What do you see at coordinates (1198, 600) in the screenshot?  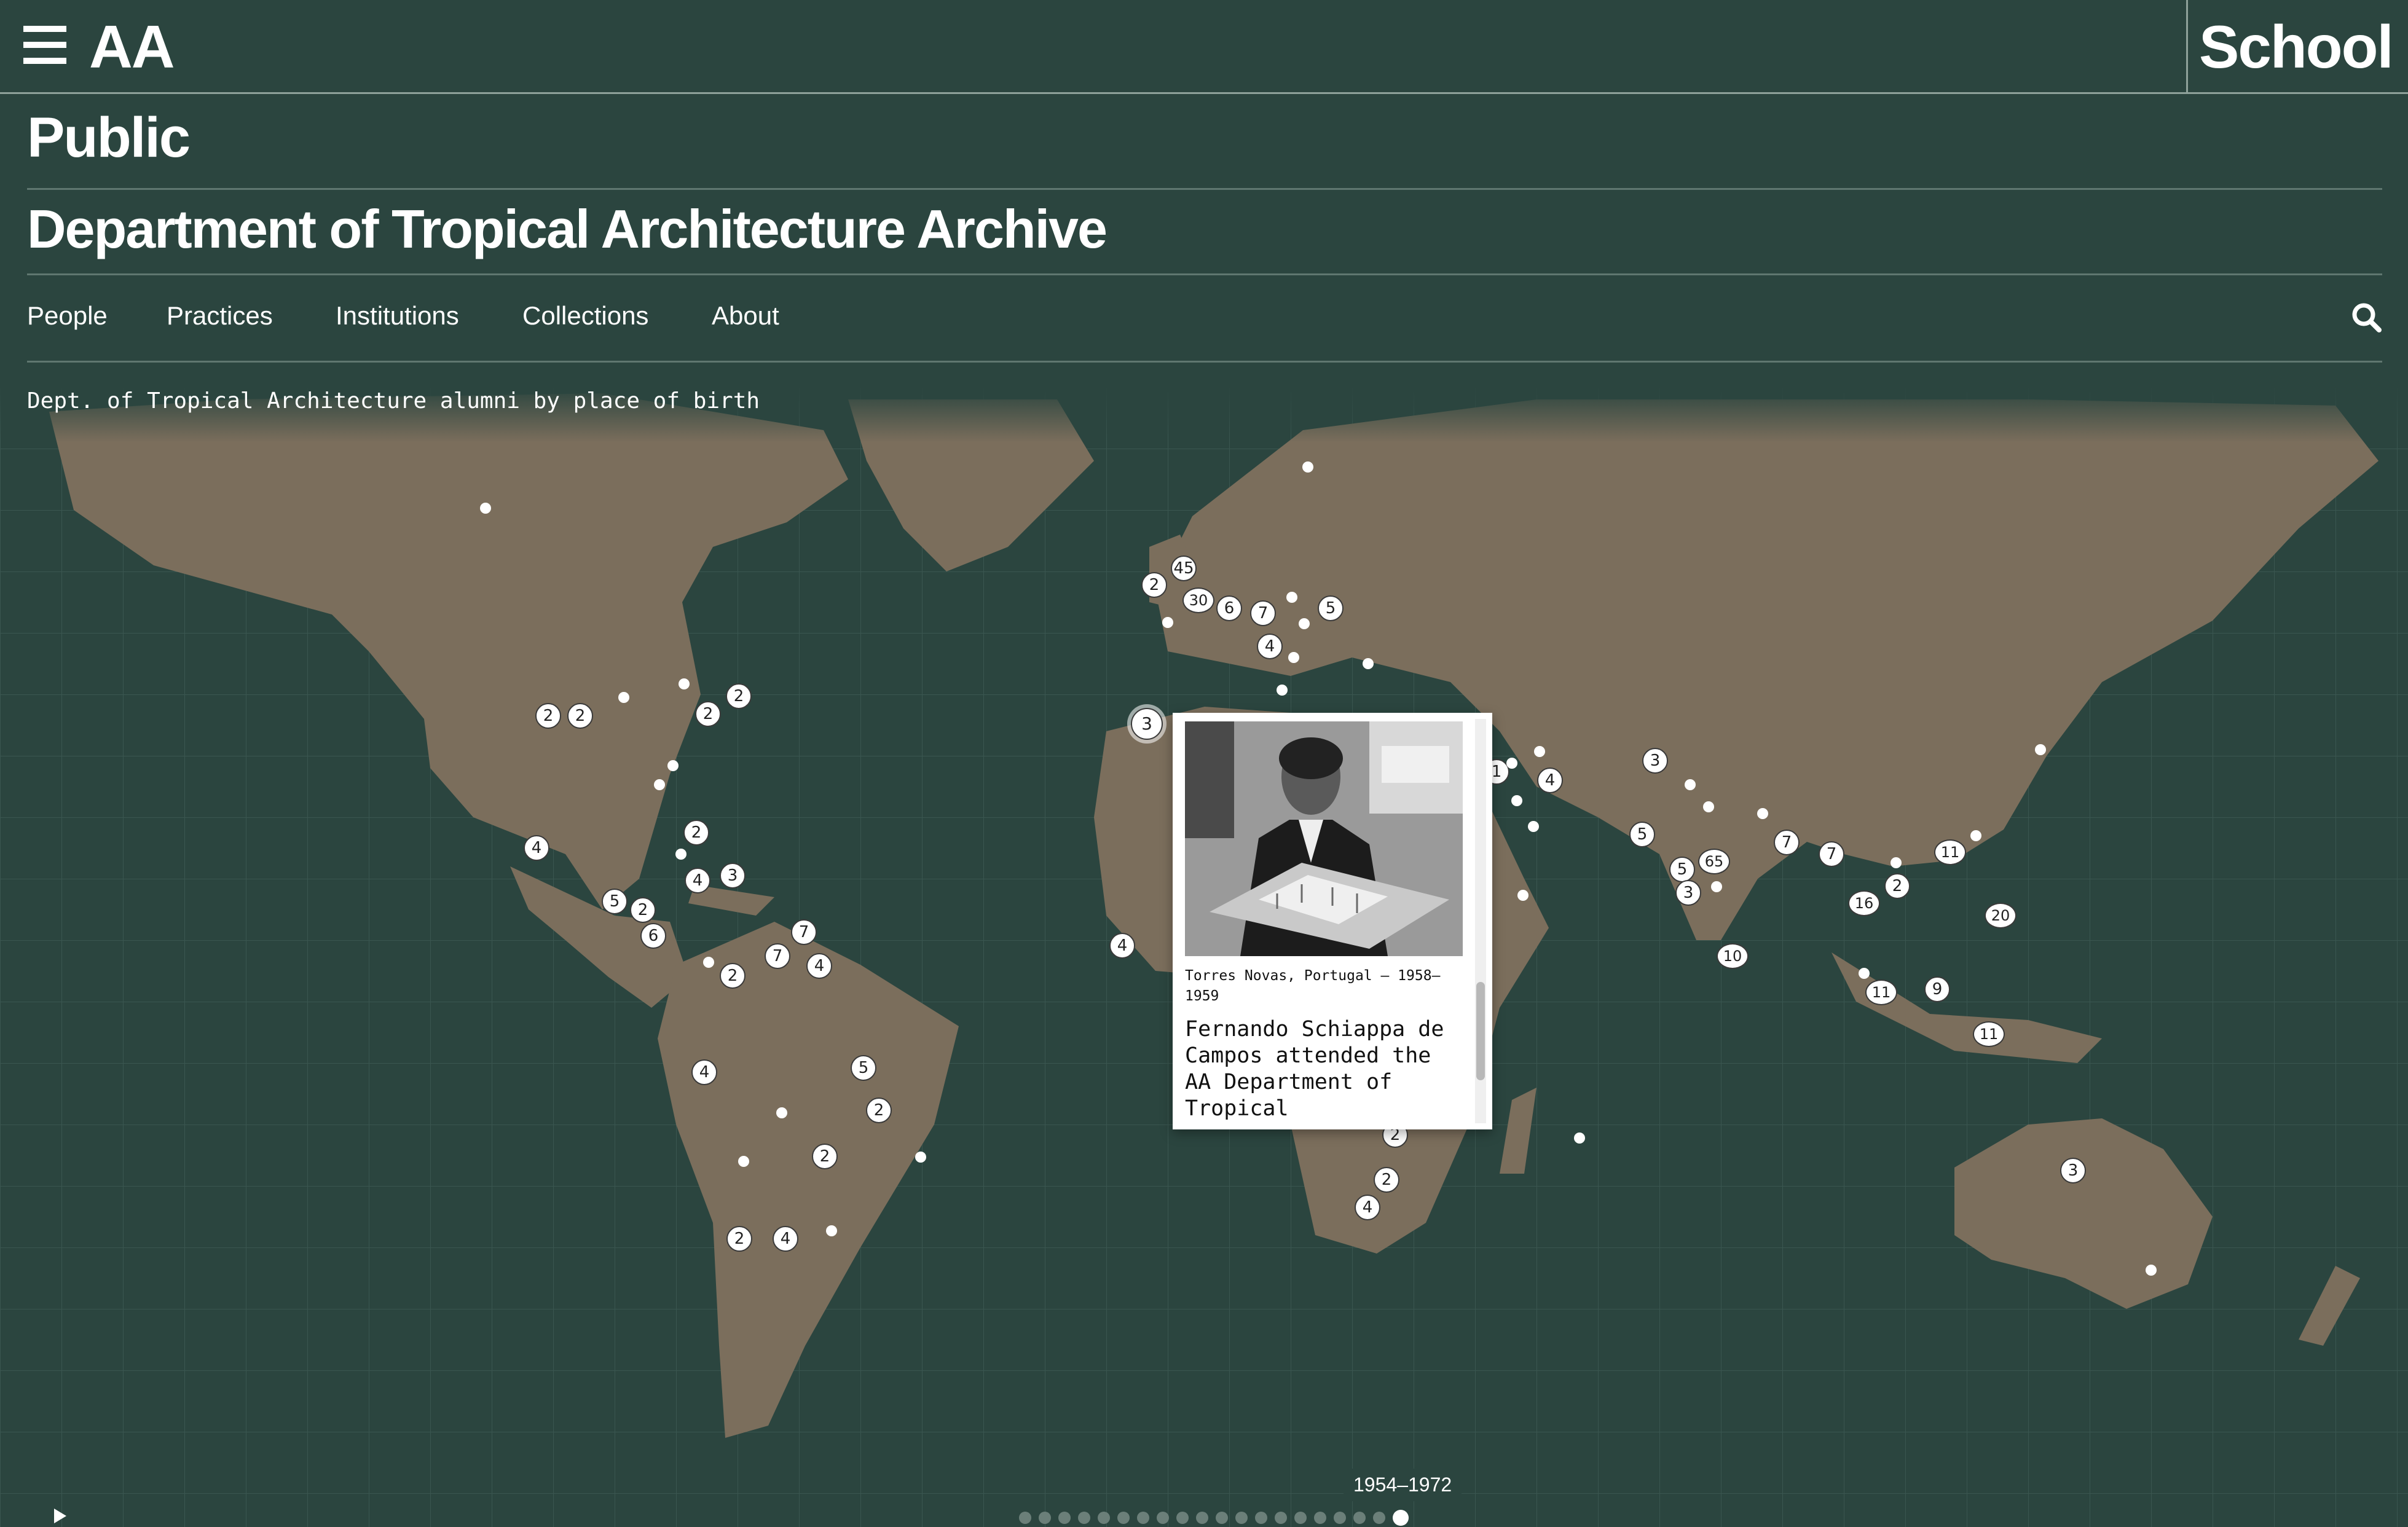 I see `map-marker: 30` at bounding box center [1198, 600].